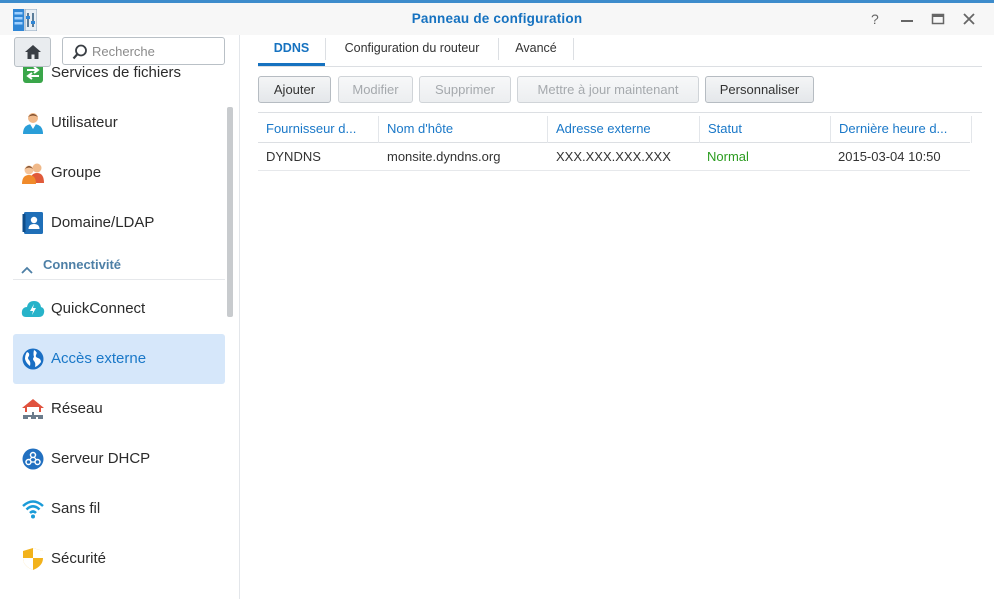  I want to click on sidebar-item-security: Sécurité, so click(119, 559).